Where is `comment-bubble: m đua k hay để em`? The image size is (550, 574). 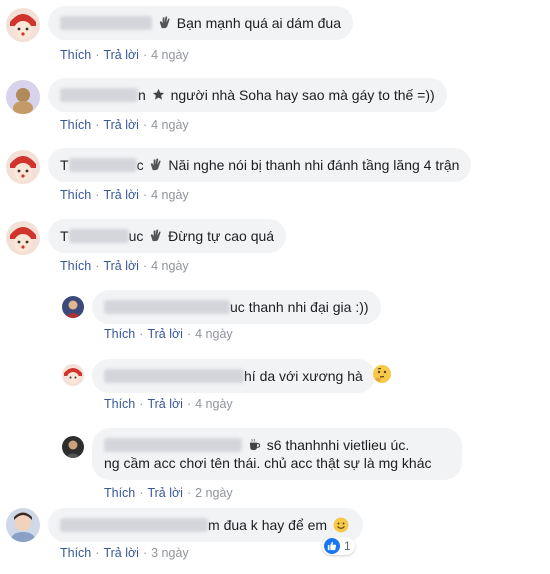 comment-bubble: m đua k hay để em is located at coordinates (205, 525).